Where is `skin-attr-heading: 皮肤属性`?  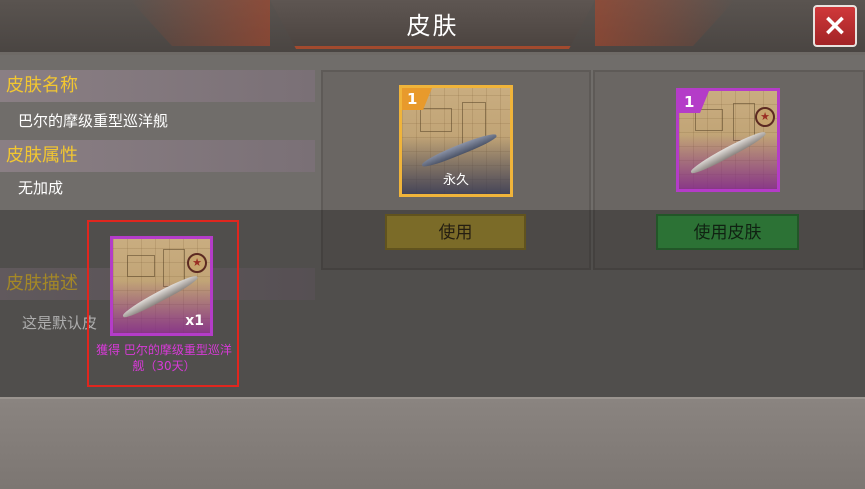 skin-attr-heading: 皮肤属性 is located at coordinates (157, 156).